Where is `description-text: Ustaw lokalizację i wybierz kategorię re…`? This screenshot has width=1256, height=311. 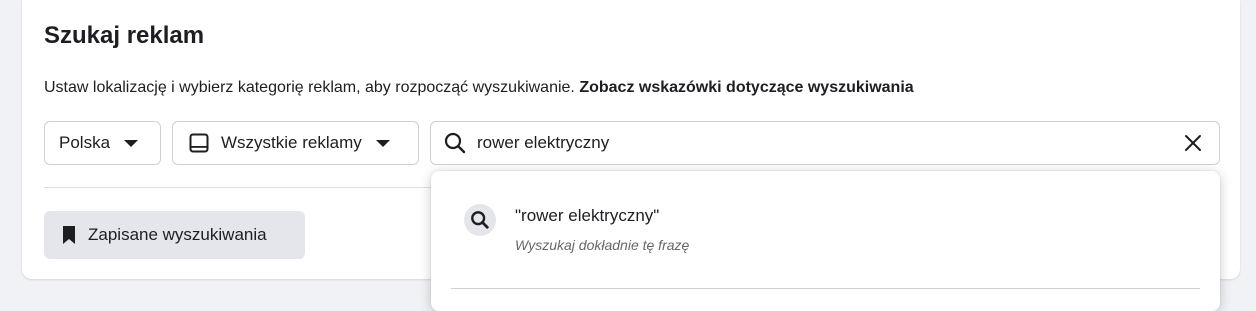
description-text: Ustaw lokalizację i wybierz kategorię re… is located at coordinates (309, 87).